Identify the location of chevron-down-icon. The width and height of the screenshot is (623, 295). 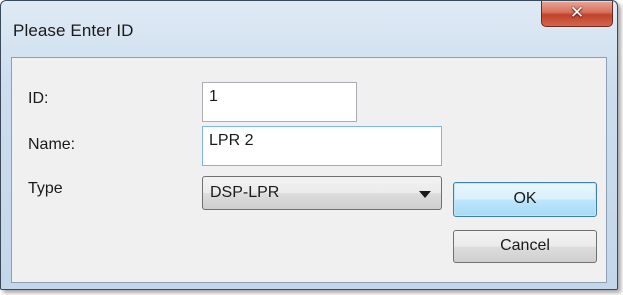
(425, 194).